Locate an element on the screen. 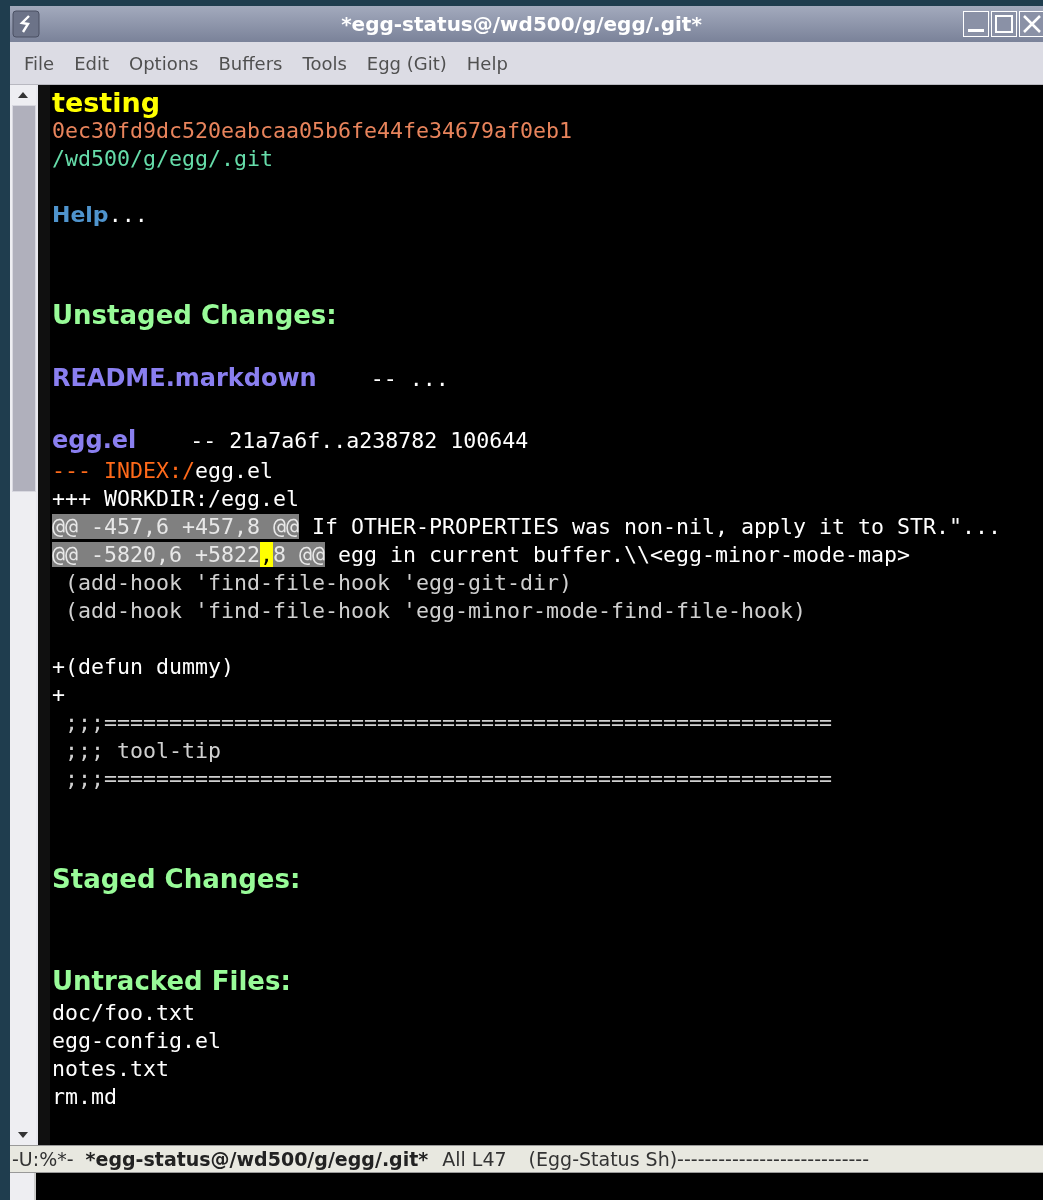  untracked-file: doc/foo.txt is located at coordinates (547, 1013).